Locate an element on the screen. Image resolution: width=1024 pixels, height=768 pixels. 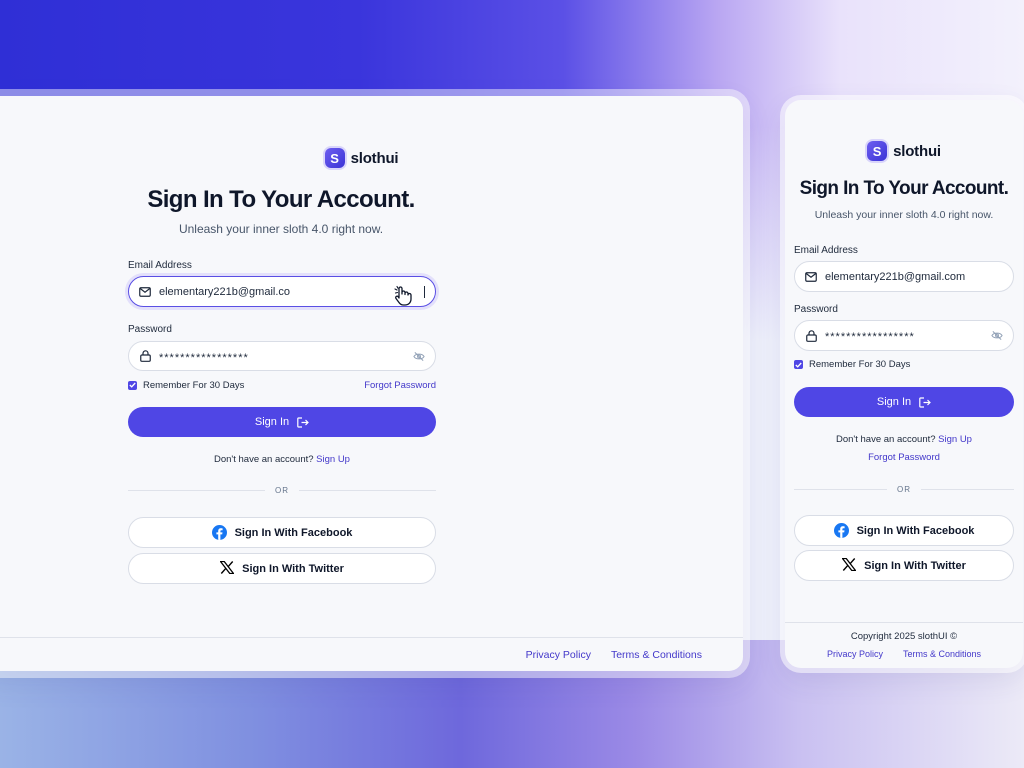
email-value: elementary221b@gmail.com is located at coordinates (914, 277).